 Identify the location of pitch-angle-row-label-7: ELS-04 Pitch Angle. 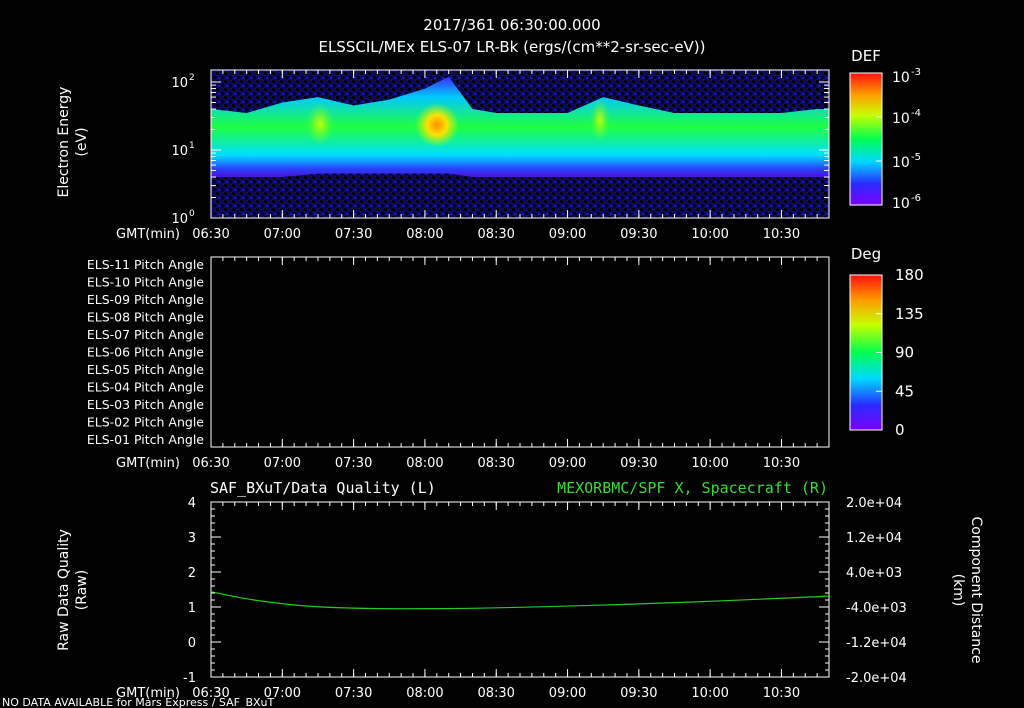
(145, 387).